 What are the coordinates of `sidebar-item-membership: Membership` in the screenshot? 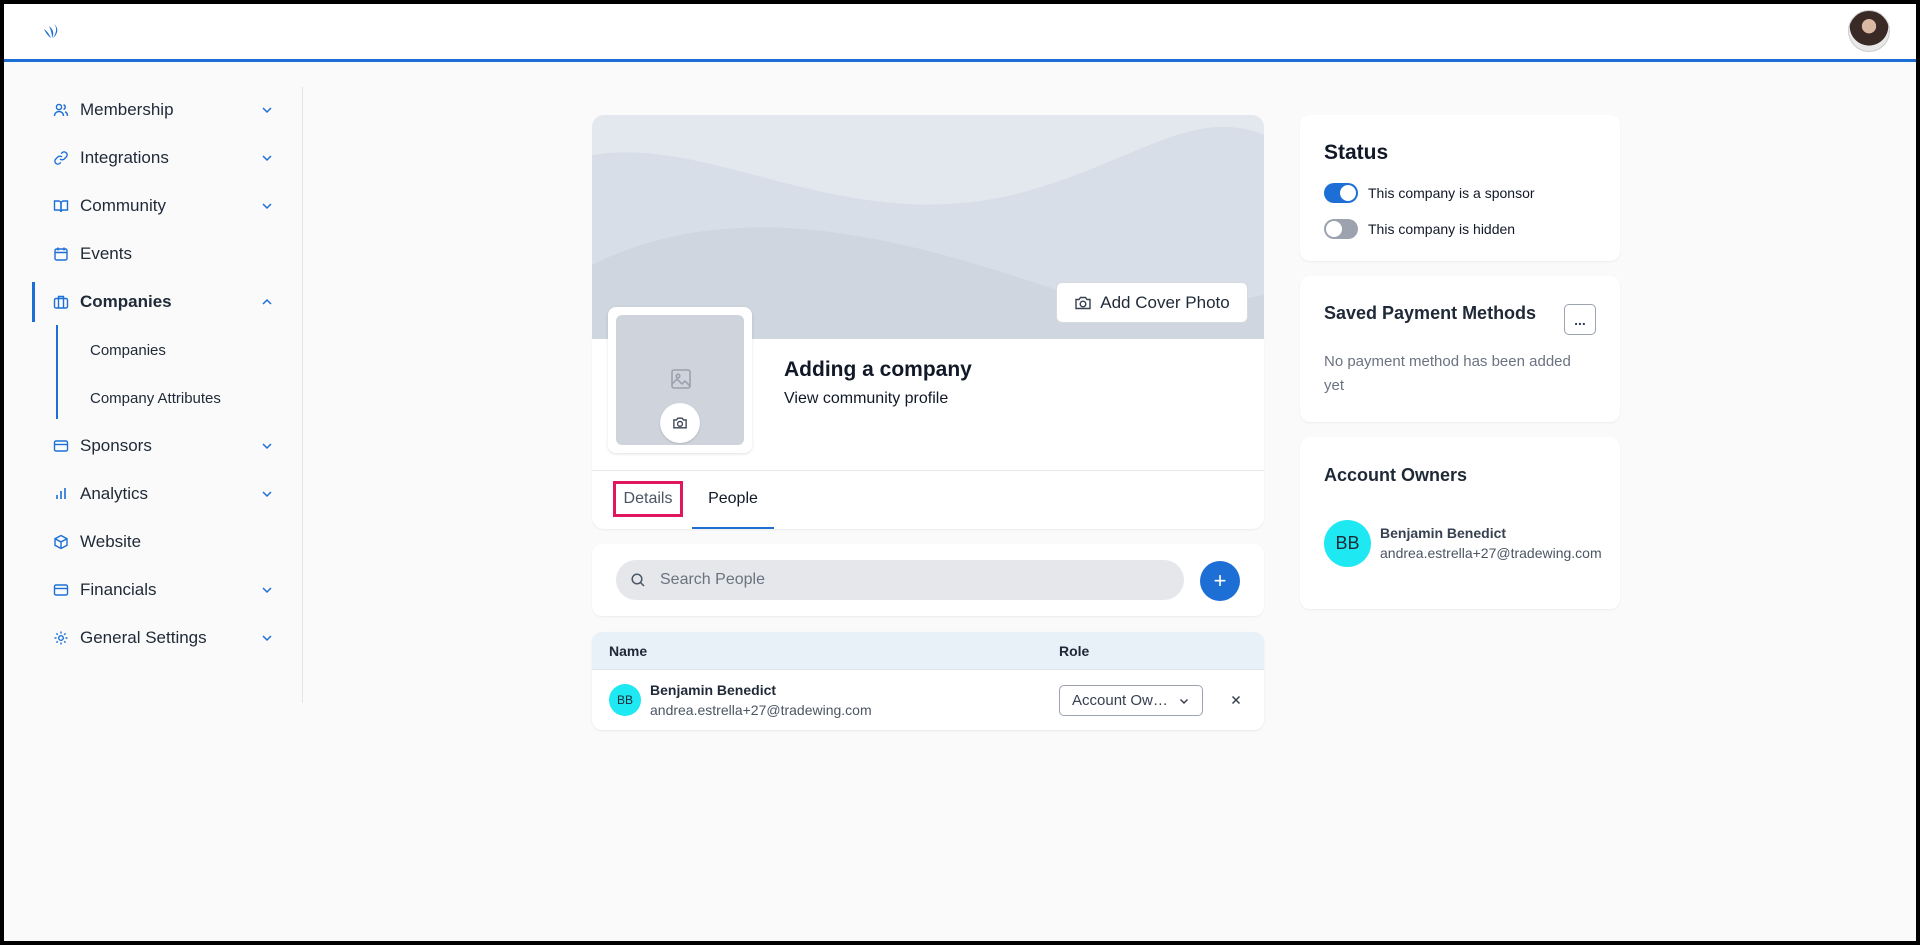 It's located at (157, 110).